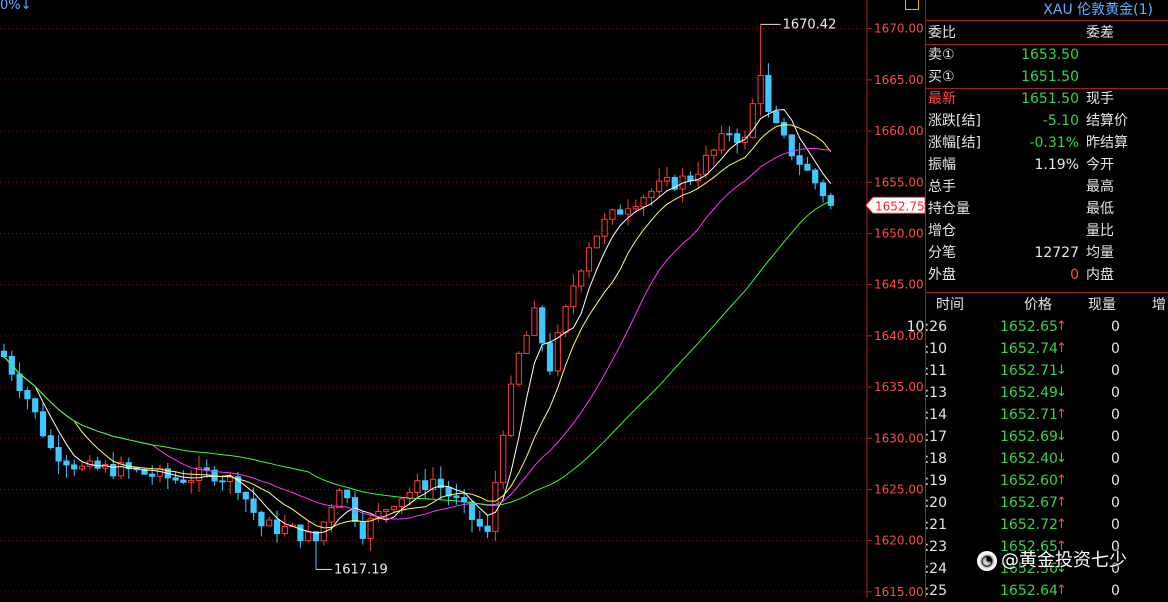  Describe the element at coordinates (1100, 187) in the screenshot. I see `quote-label-secondary: 最高` at that location.